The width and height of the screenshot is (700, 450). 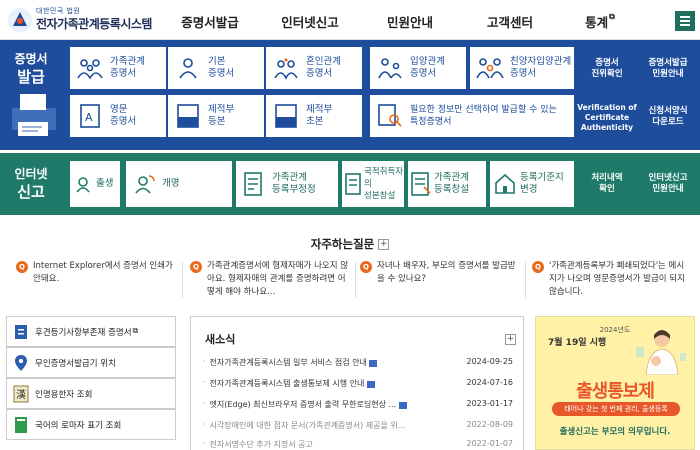 What do you see at coordinates (577, 343) in the screenshot?
I see `banner-date: 7월 19일 시행` at bounding box center [577, 343].